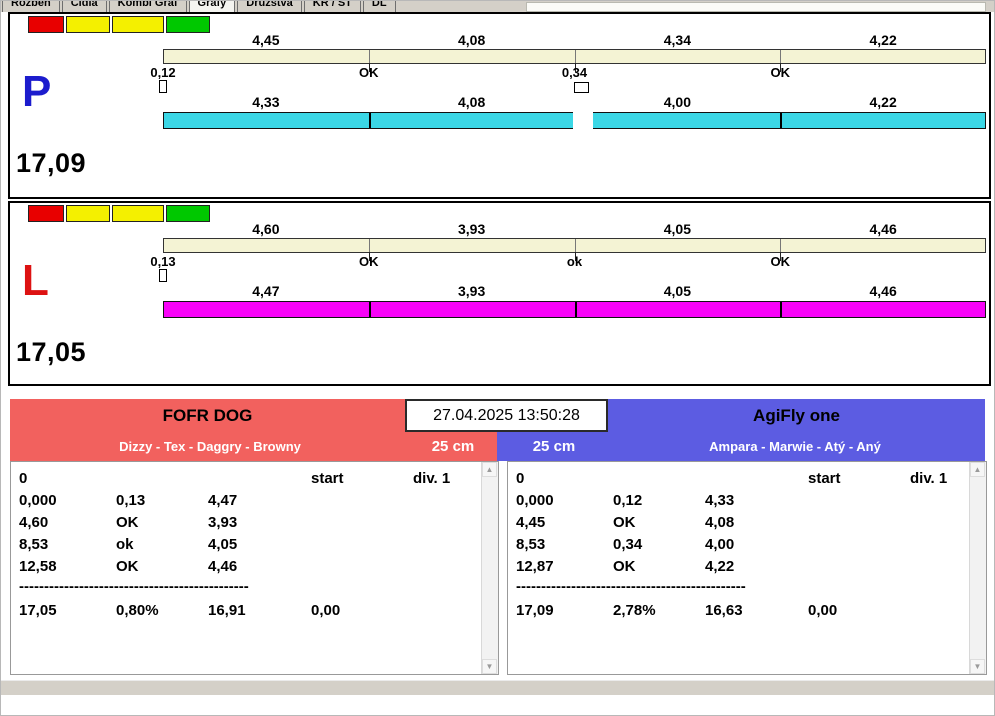  What do you see at coordinates (46, 213) in the screenshot?
I see `light-red-icon` at bounding box center [46, 213].